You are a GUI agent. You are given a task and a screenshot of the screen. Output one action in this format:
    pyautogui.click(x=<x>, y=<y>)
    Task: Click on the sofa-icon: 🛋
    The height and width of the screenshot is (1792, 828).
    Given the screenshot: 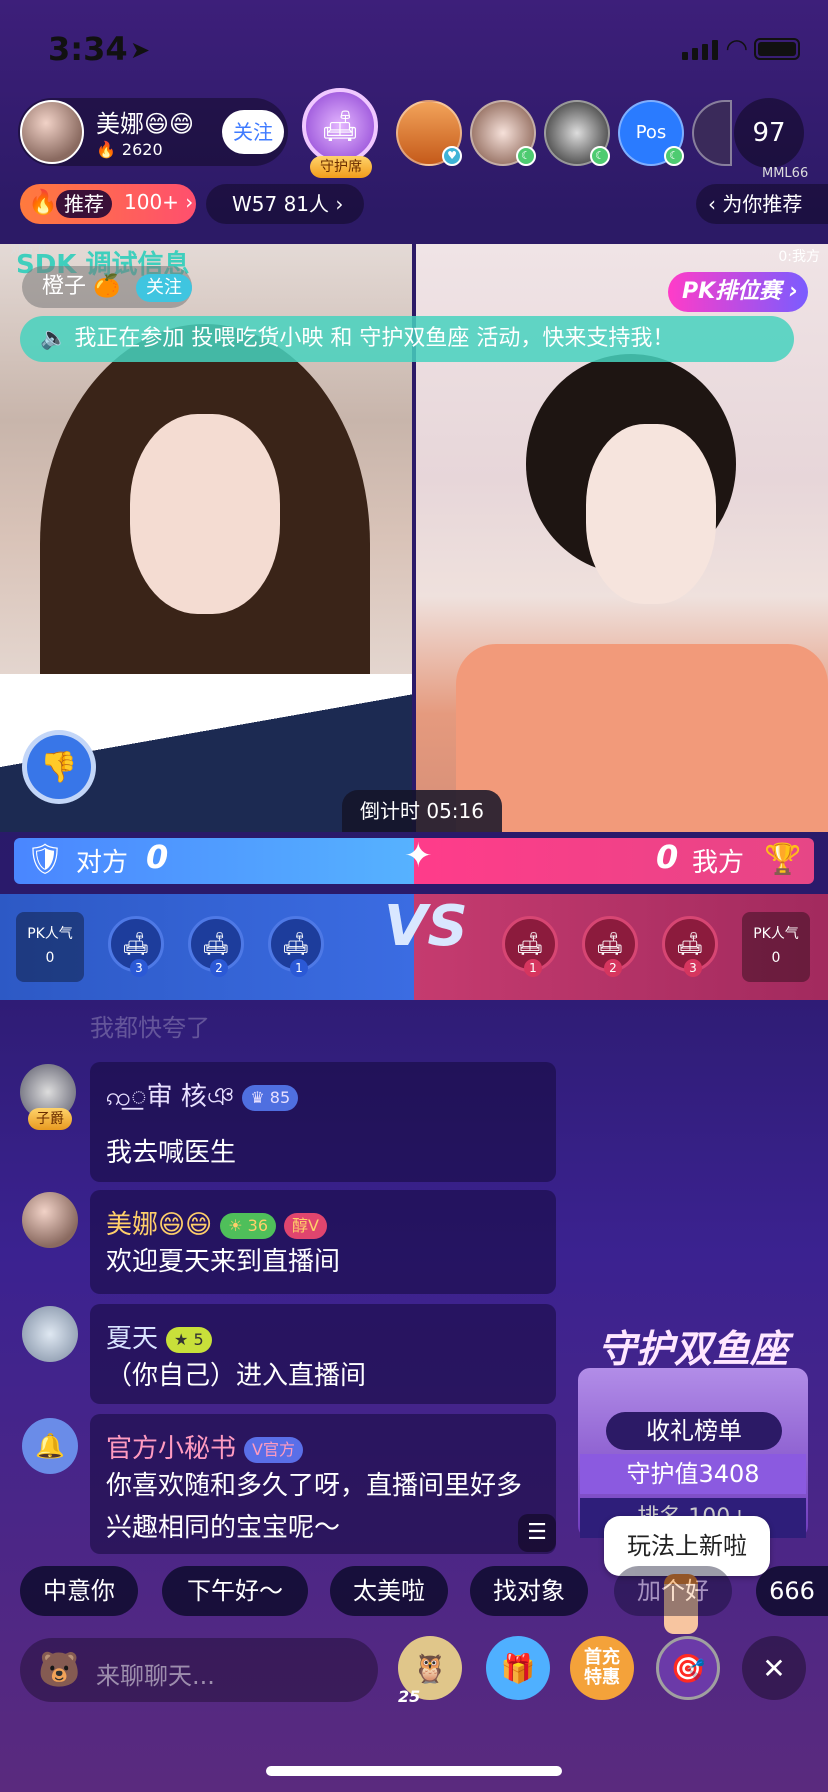 What is the action you would take?
    pyautogui.click(x=340, y=126)
    